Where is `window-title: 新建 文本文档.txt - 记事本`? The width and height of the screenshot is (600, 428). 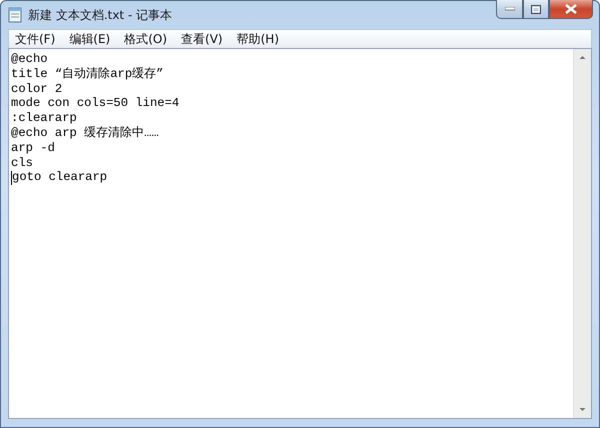
window-title: 新建 文本文档.txt - 记事本 is located at coordinates (100, 15).